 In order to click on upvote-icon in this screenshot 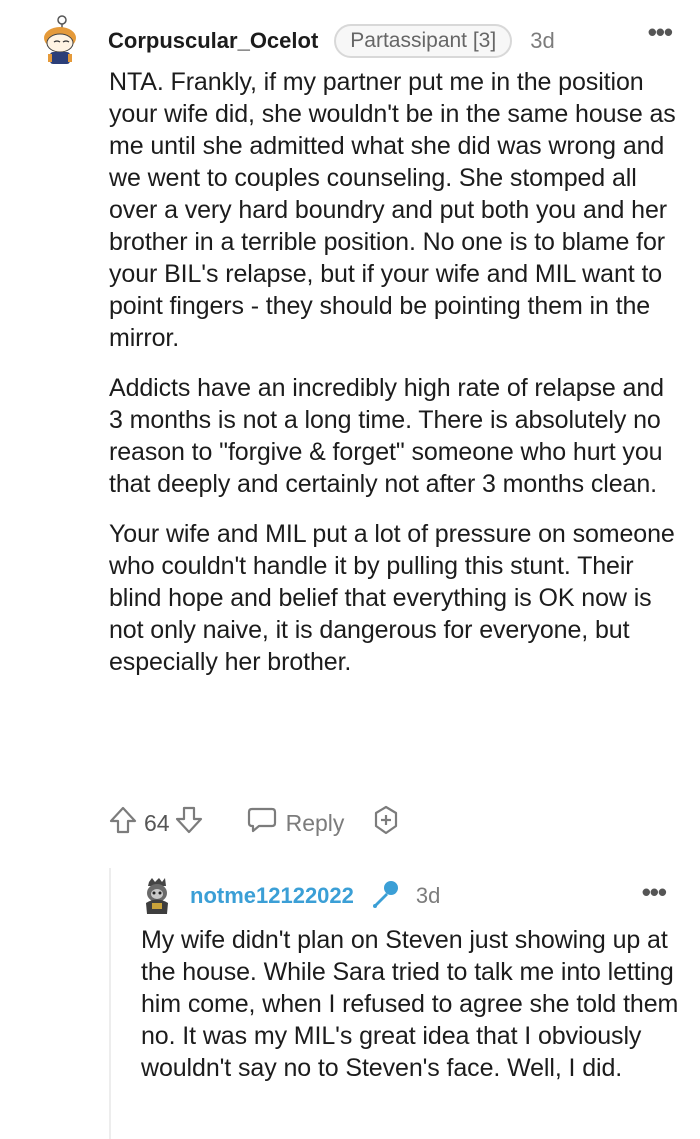, I will do `click(123, 823)`.